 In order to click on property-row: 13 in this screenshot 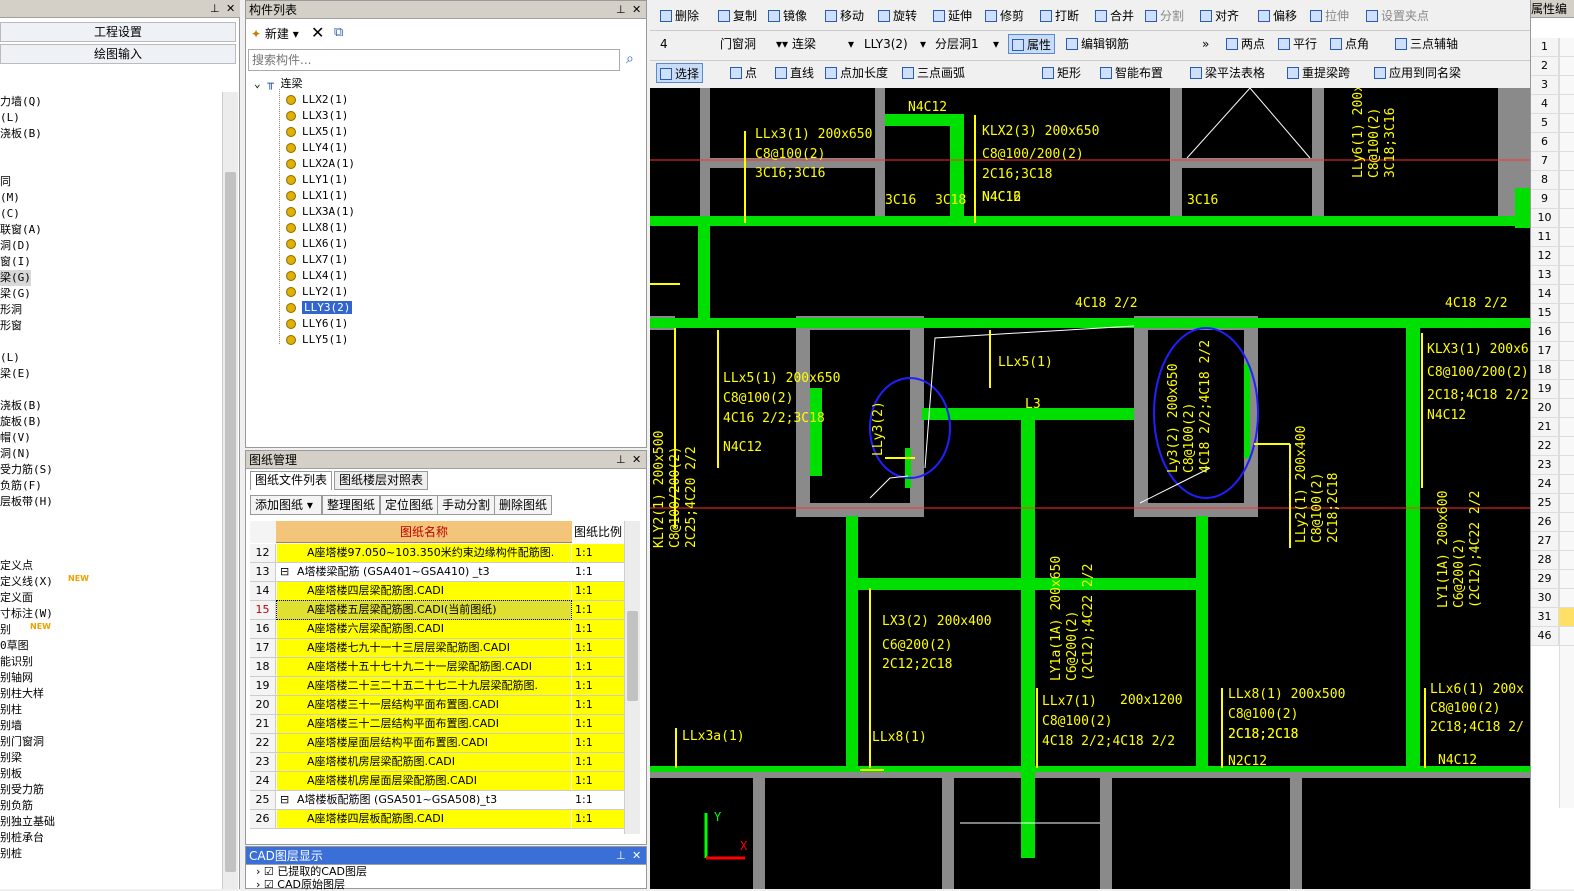, I will do `click(1552, 275)`.